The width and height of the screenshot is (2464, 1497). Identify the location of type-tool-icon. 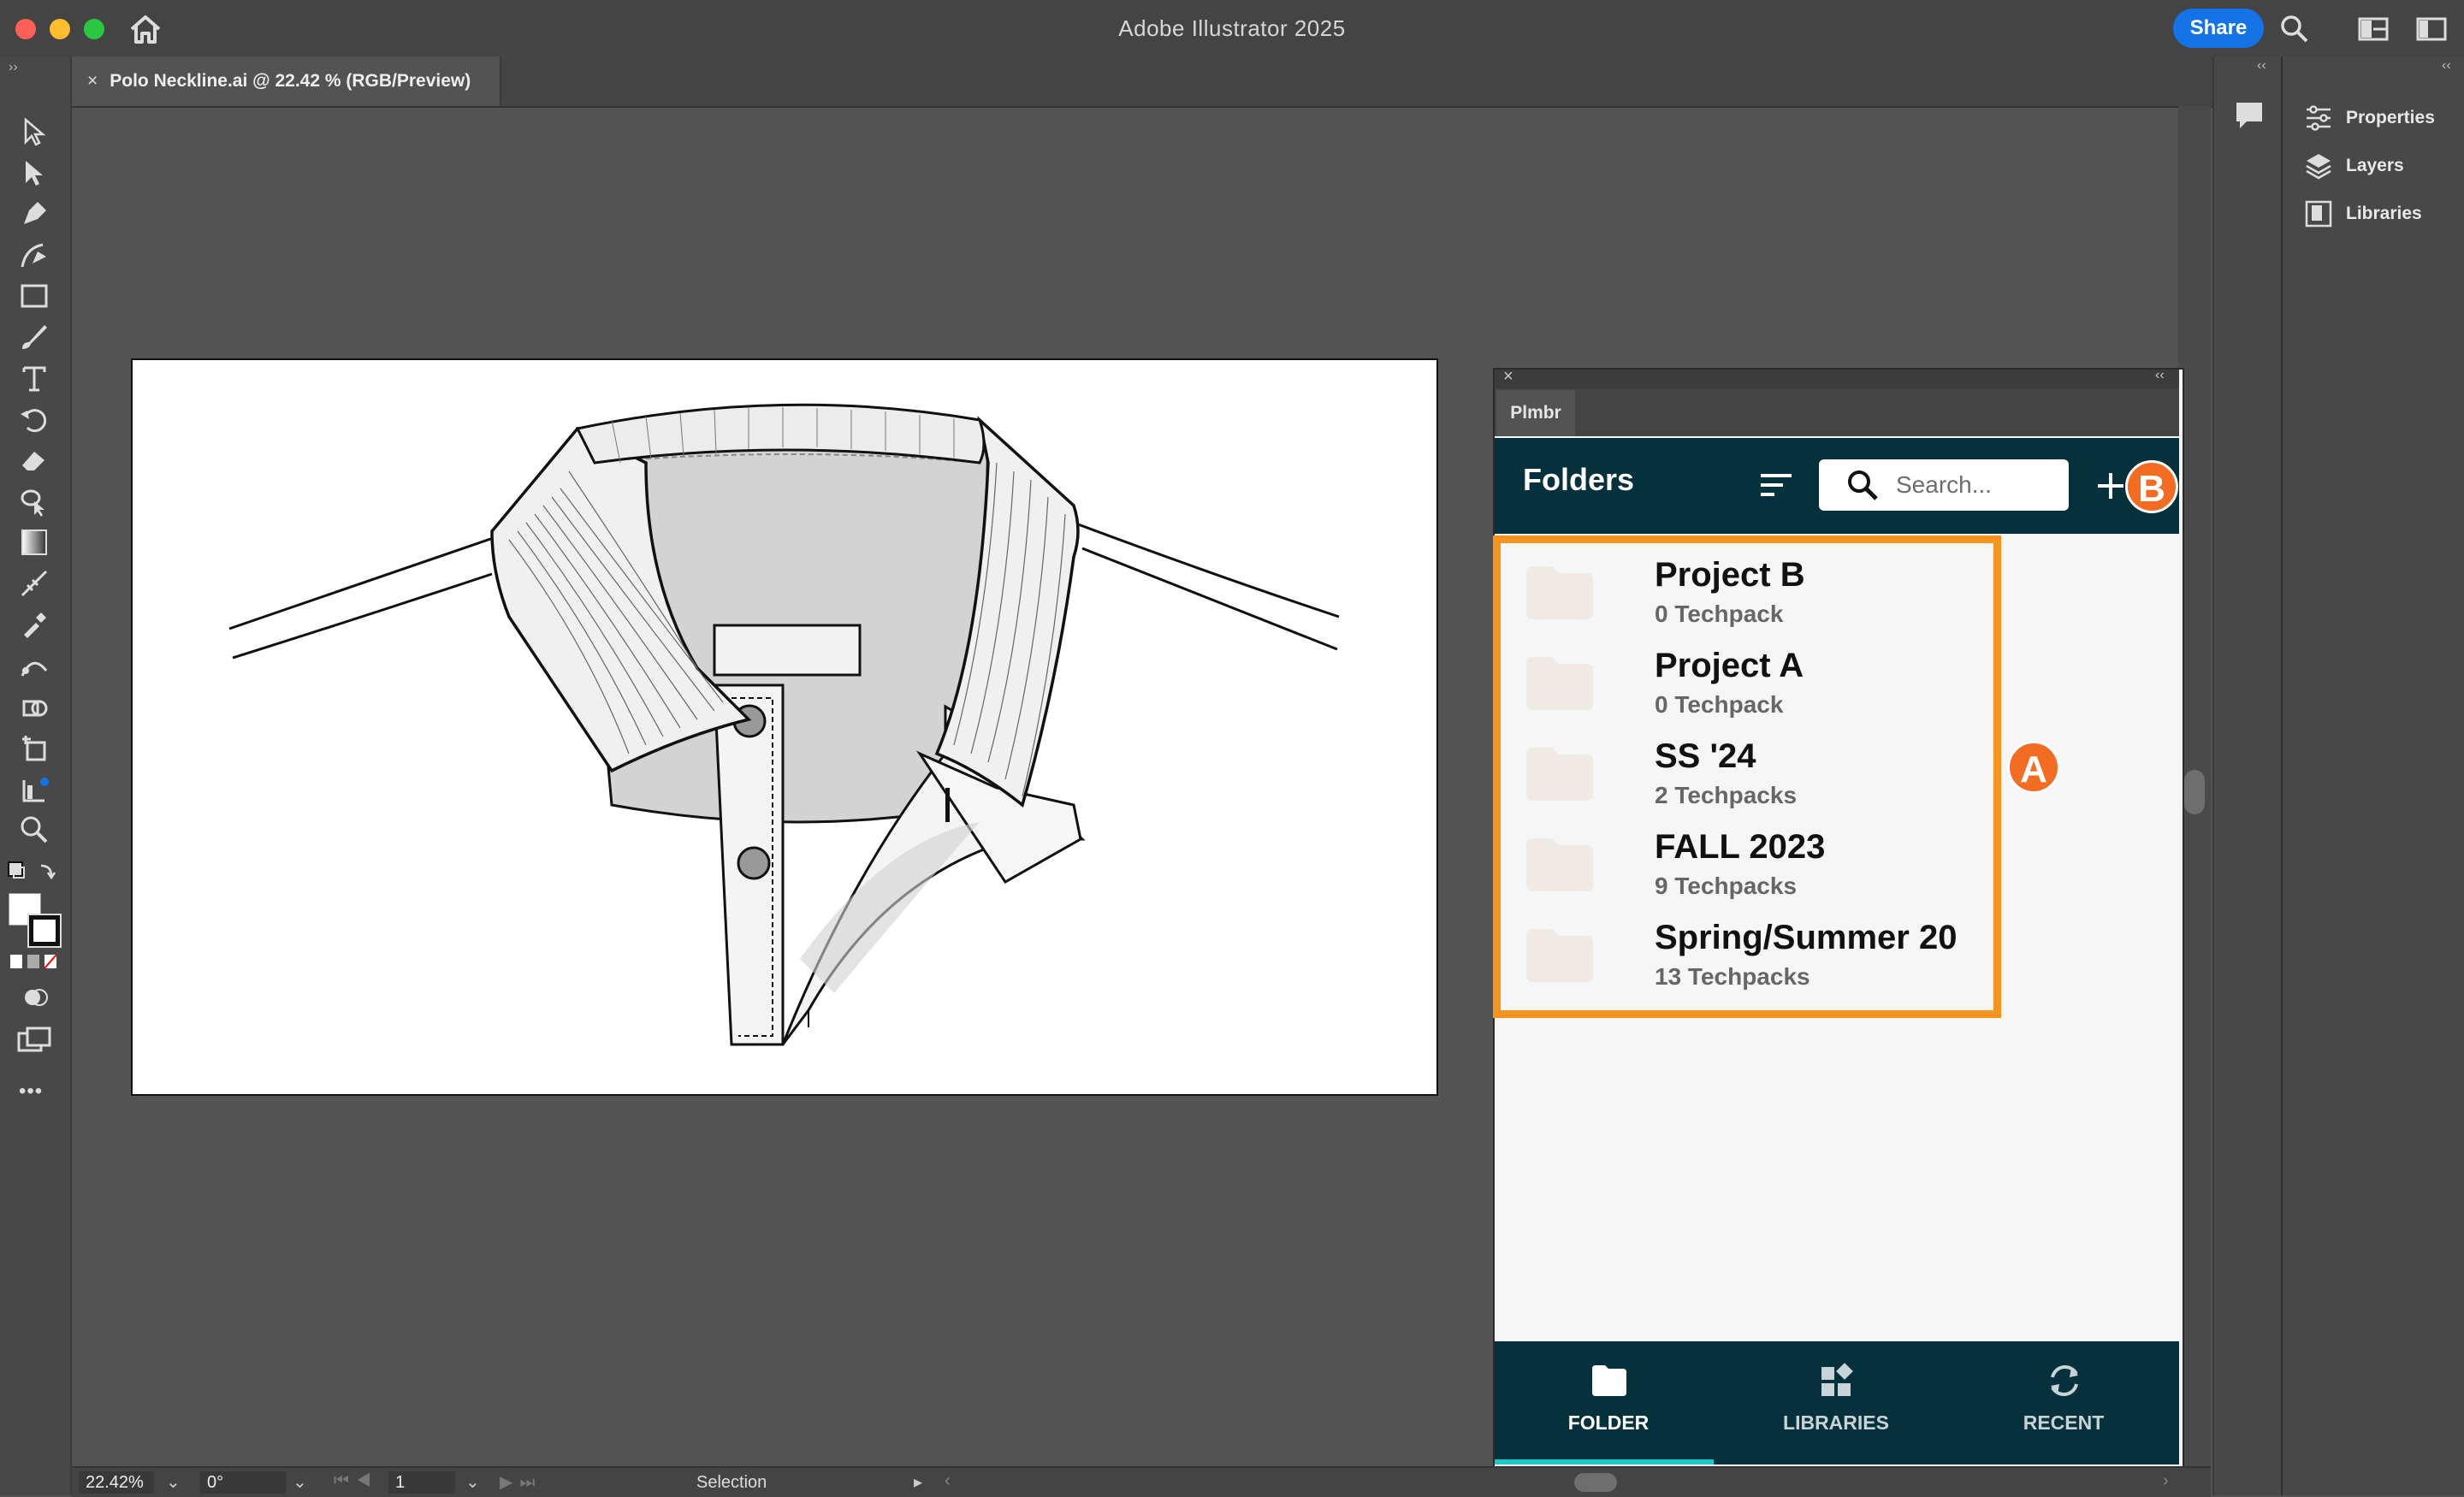
(34, 378).